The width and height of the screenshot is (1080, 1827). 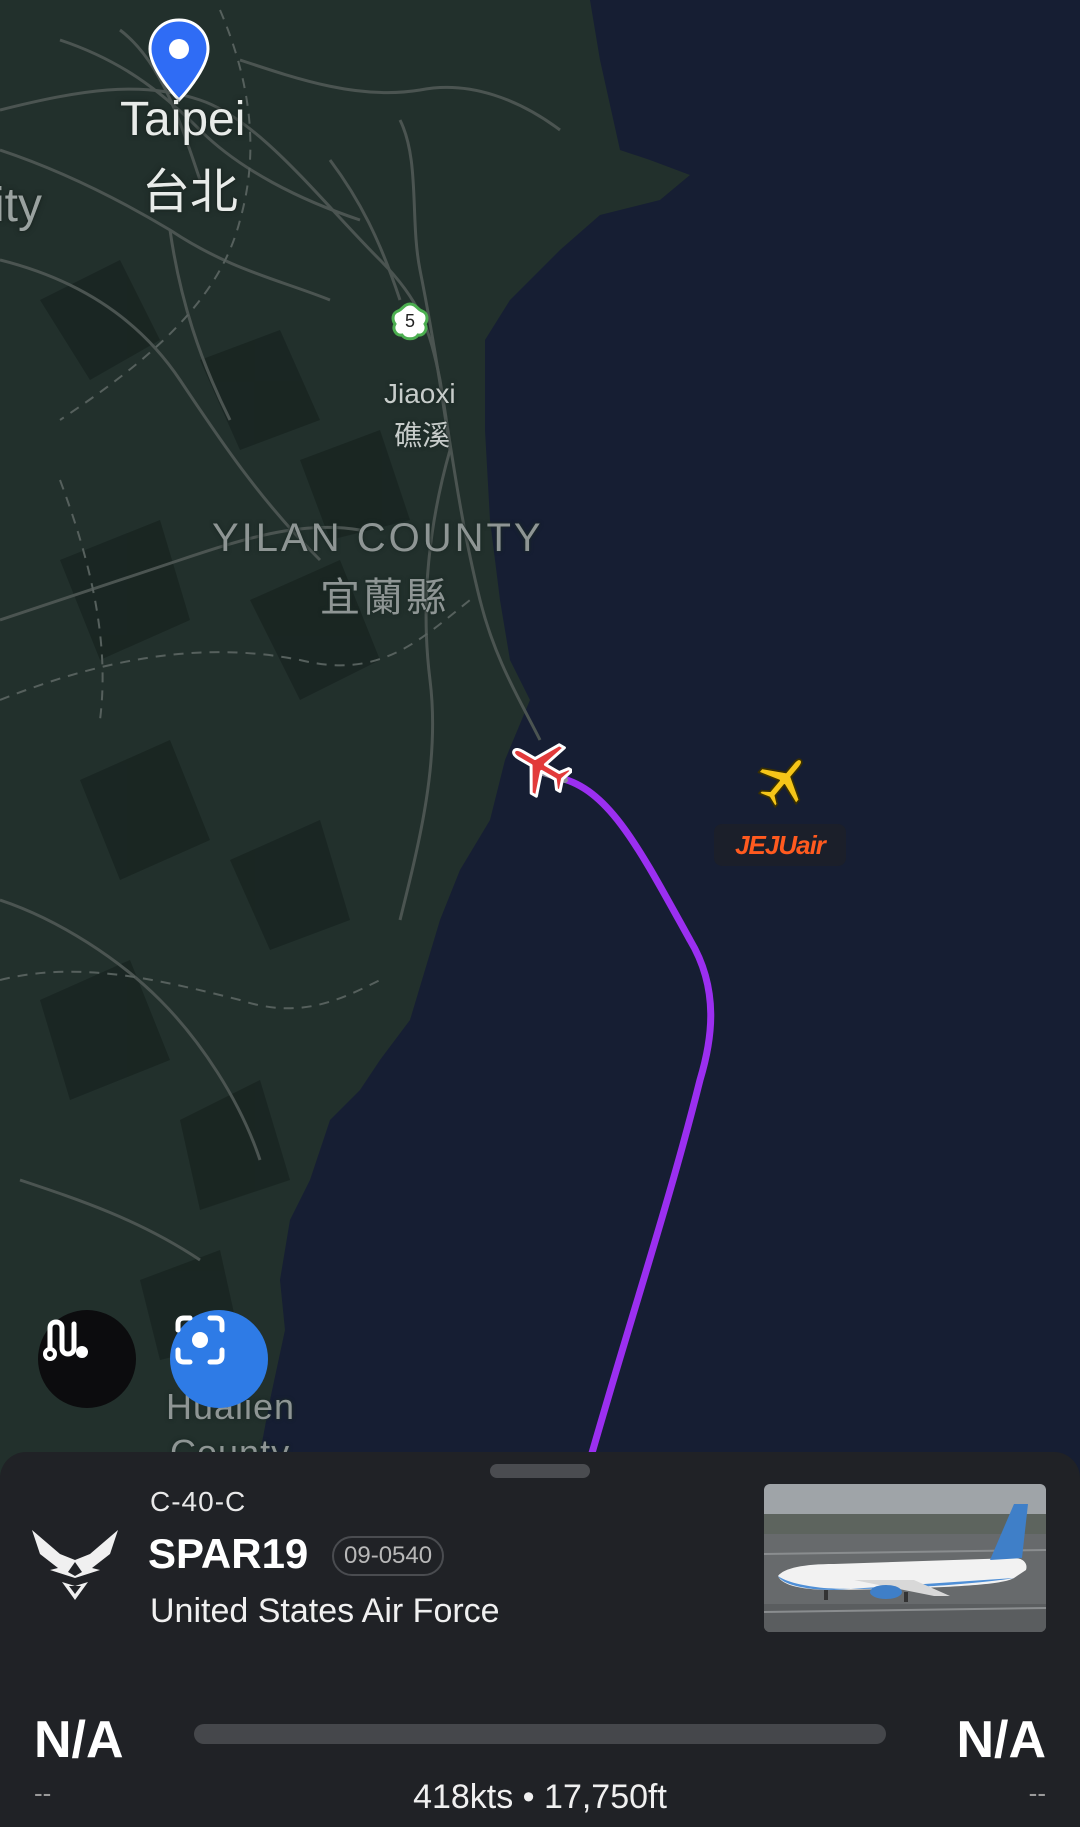 What do you see at coordinates (422, 435) in the screenshot?
I see `map-label-jiaoxi-zh: 礁溪` at bounding box center [422, 435].